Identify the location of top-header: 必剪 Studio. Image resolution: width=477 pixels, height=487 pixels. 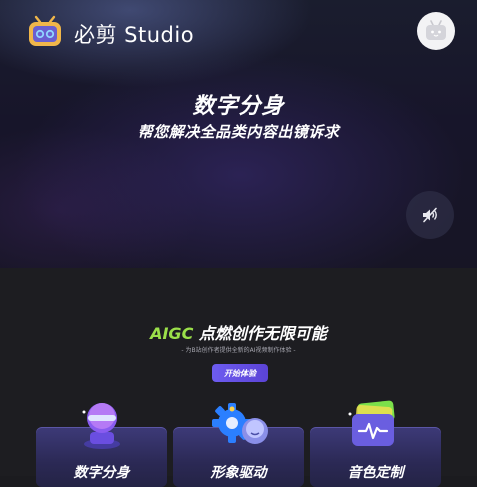
(238, 32).